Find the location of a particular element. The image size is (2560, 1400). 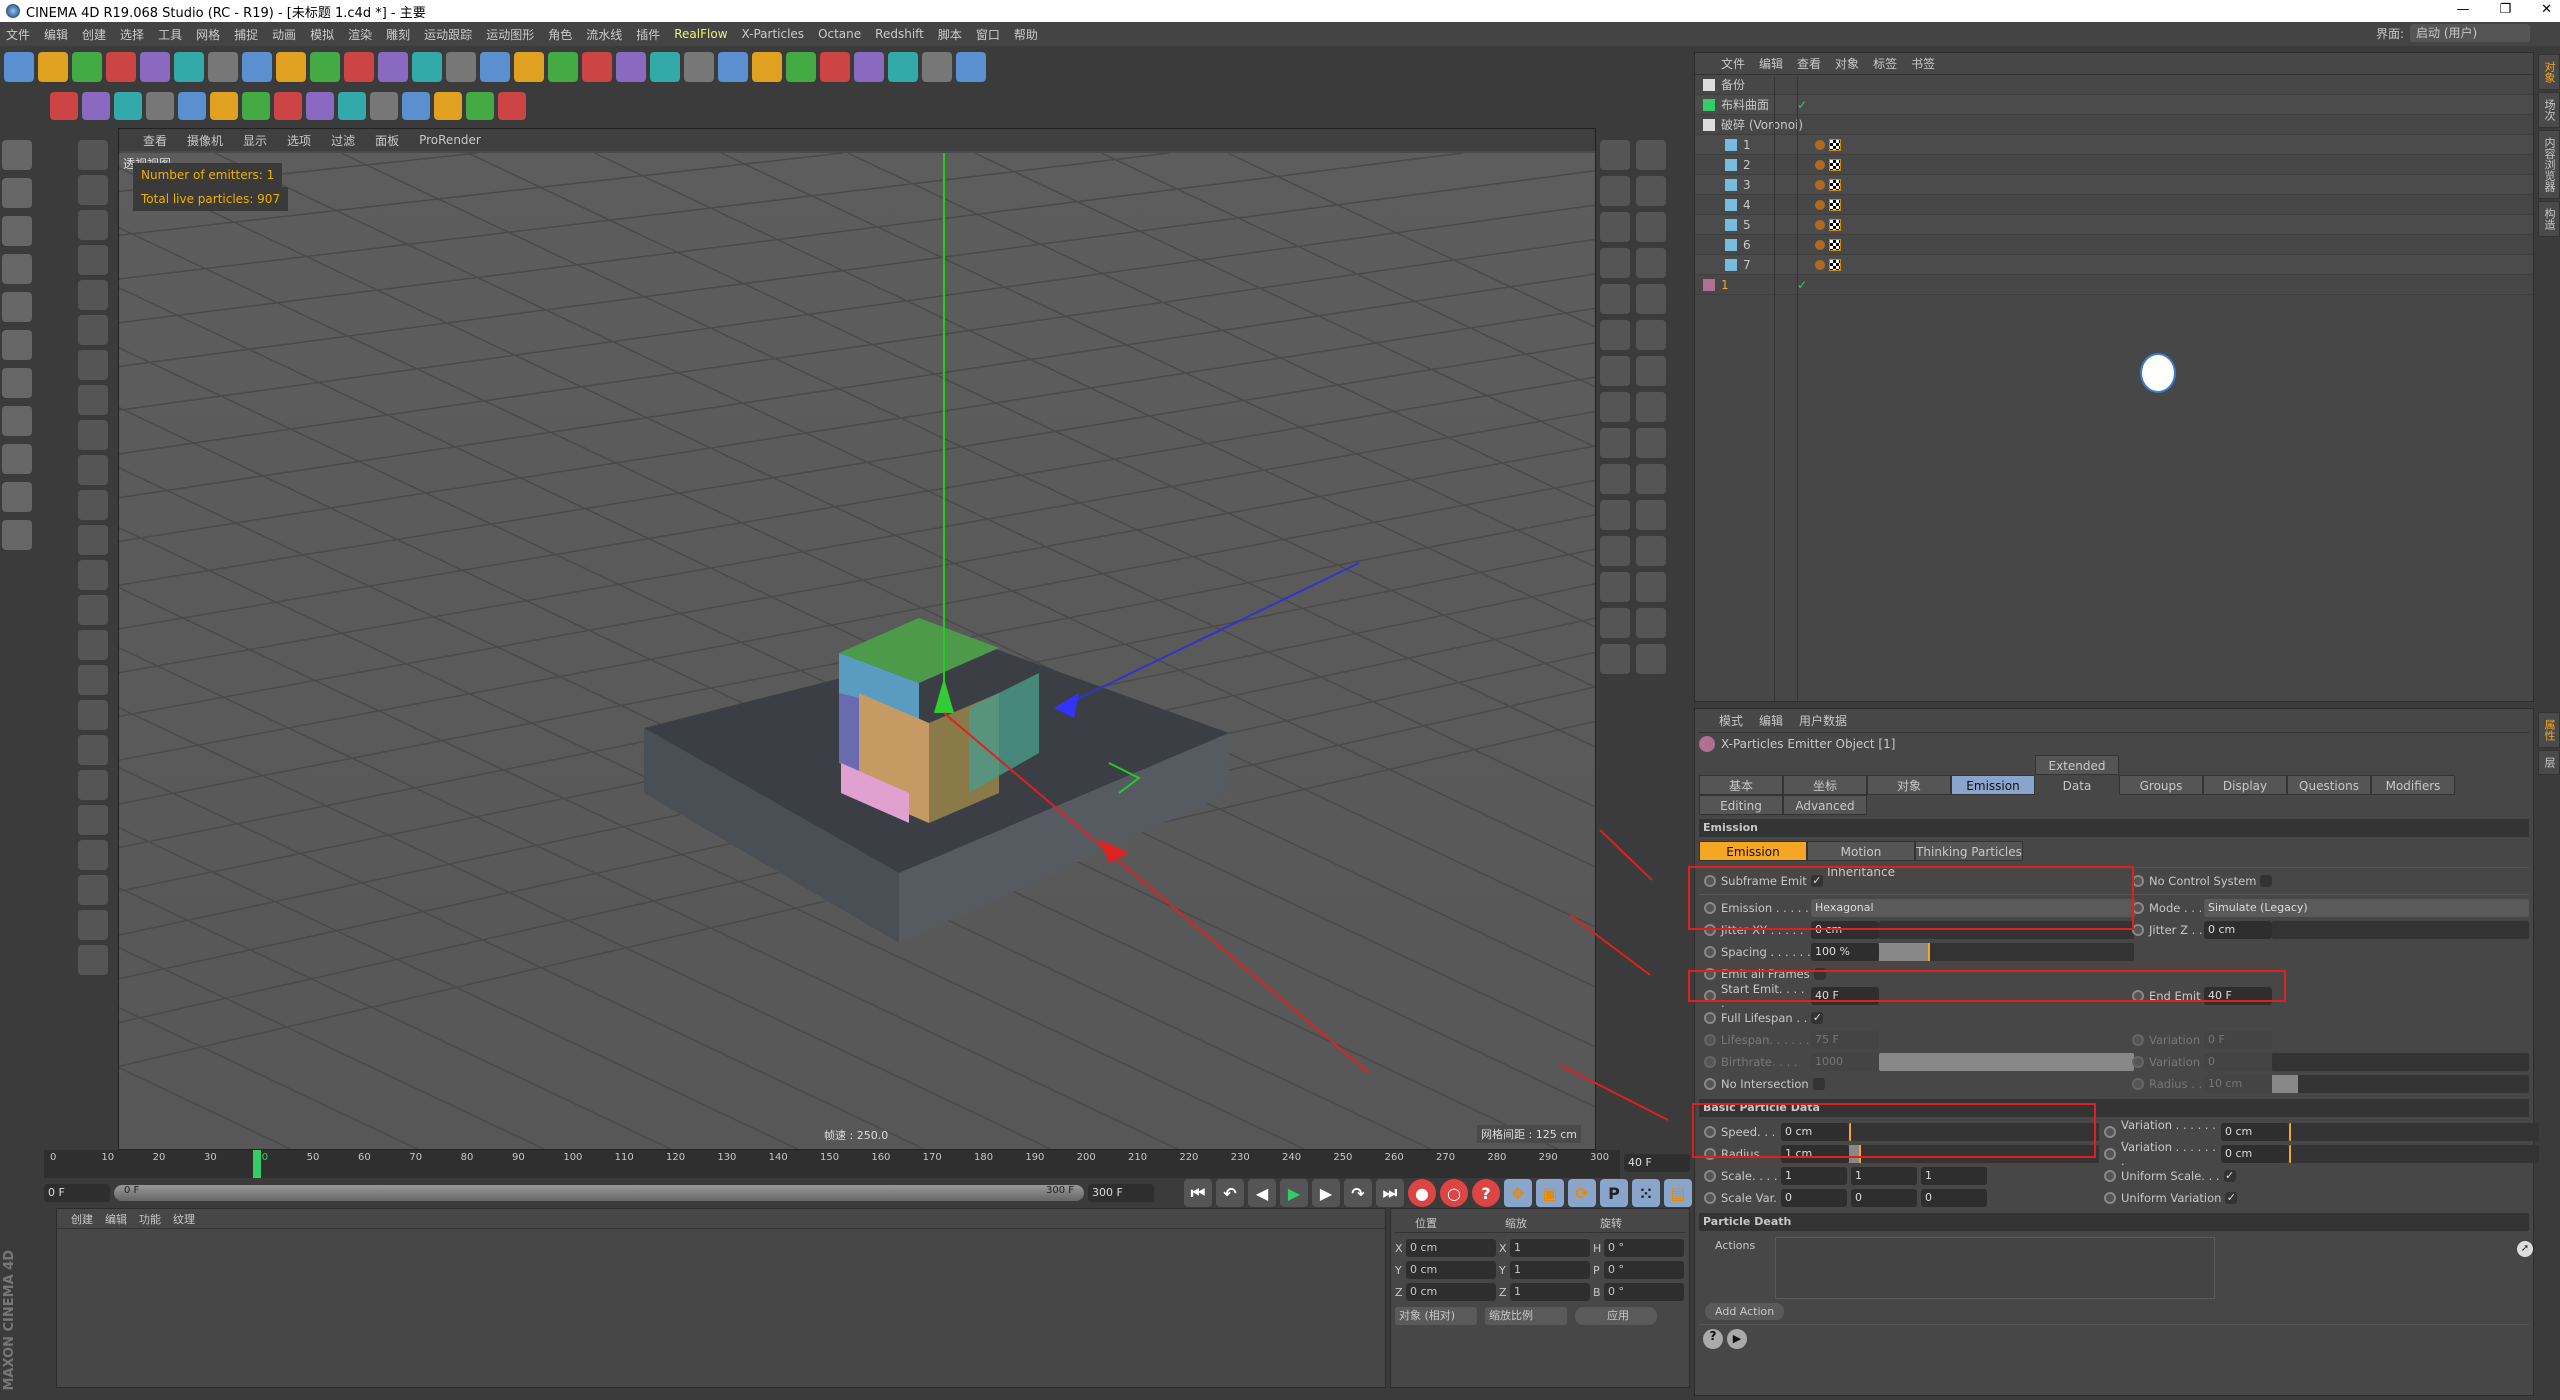

subdivide-icon is located at coordinates (563, 67).